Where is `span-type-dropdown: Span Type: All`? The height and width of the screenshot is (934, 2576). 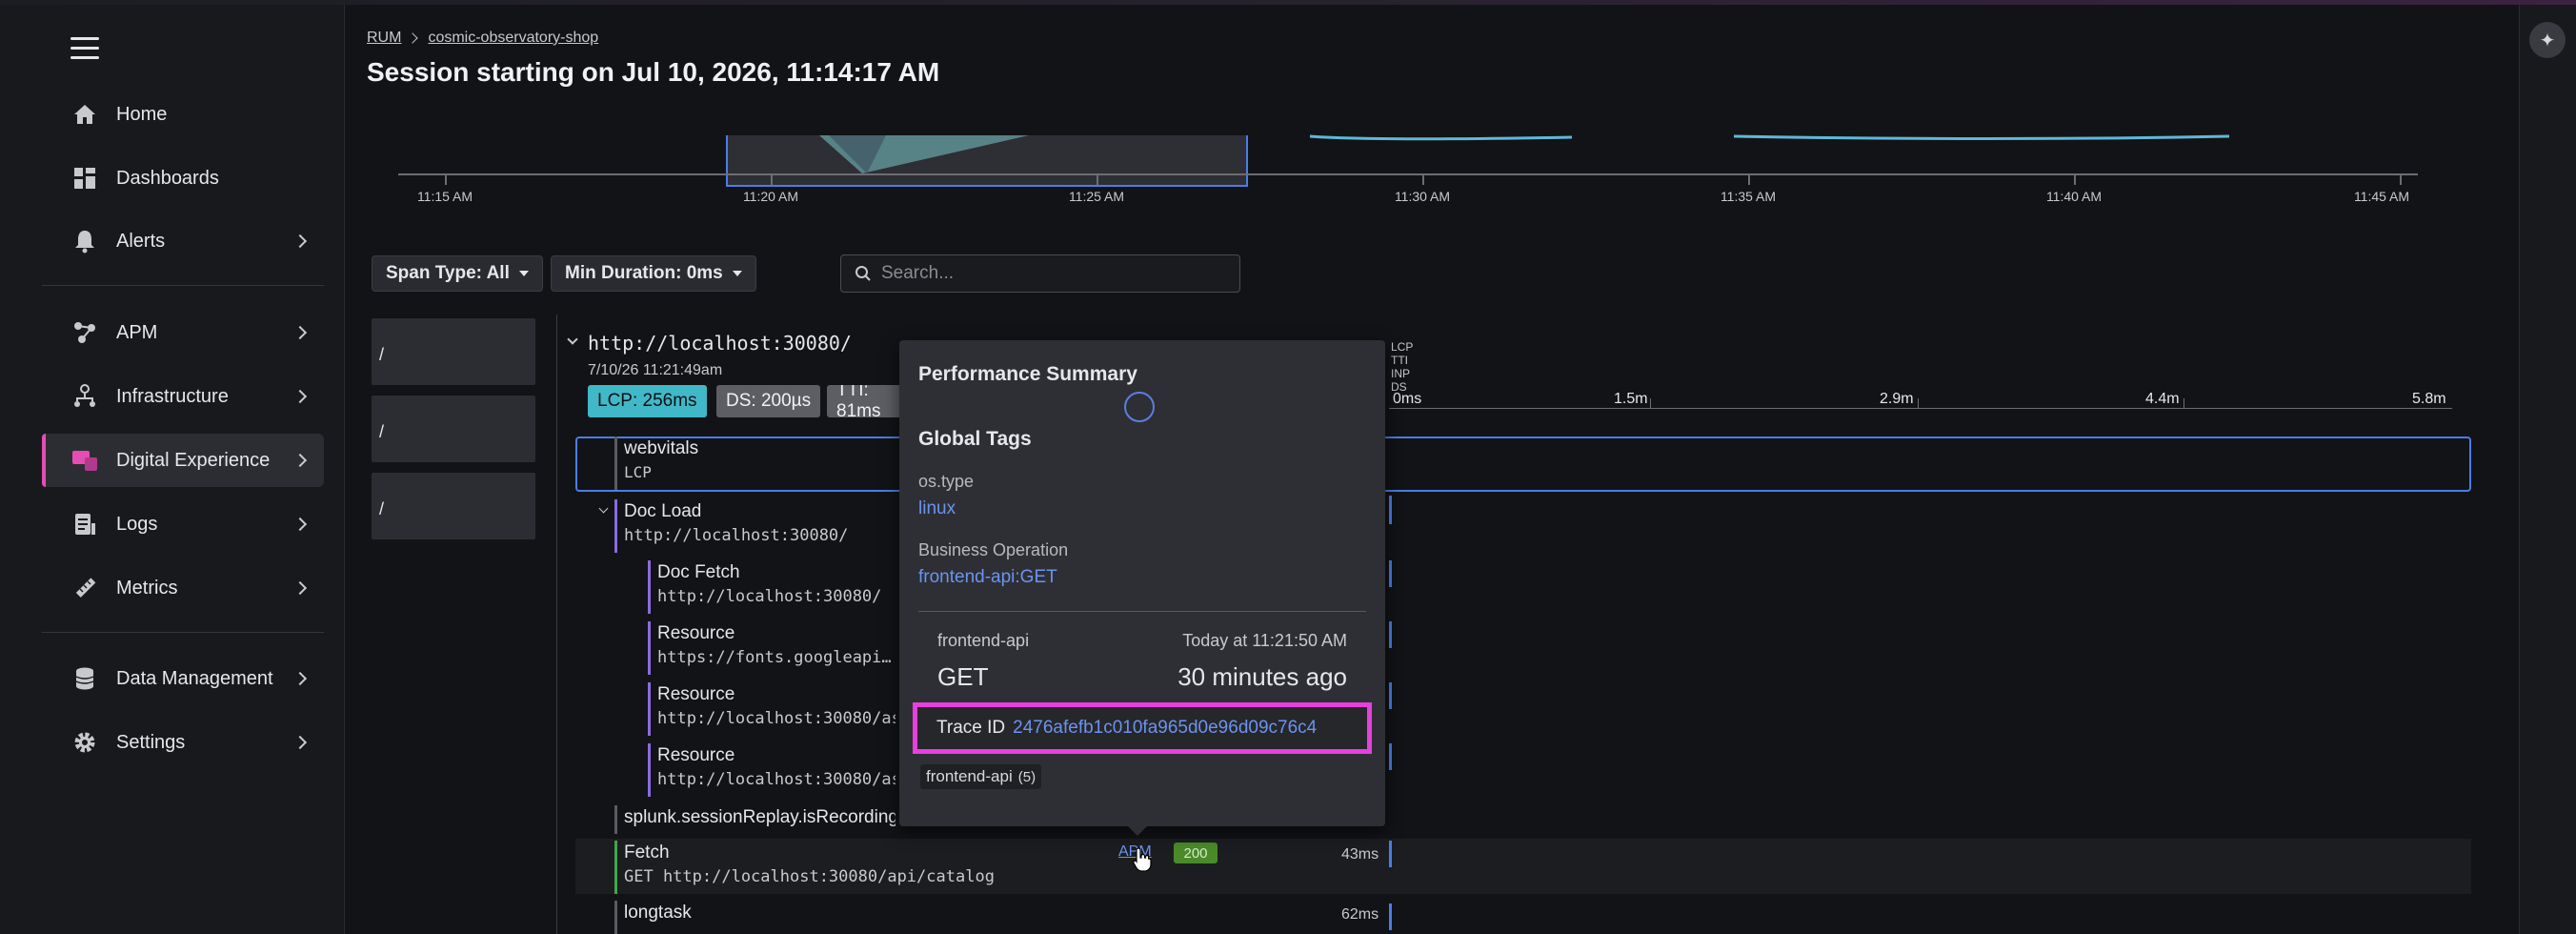
span-type-dropdown: Span Type: All is located at coordinates (458, 273).